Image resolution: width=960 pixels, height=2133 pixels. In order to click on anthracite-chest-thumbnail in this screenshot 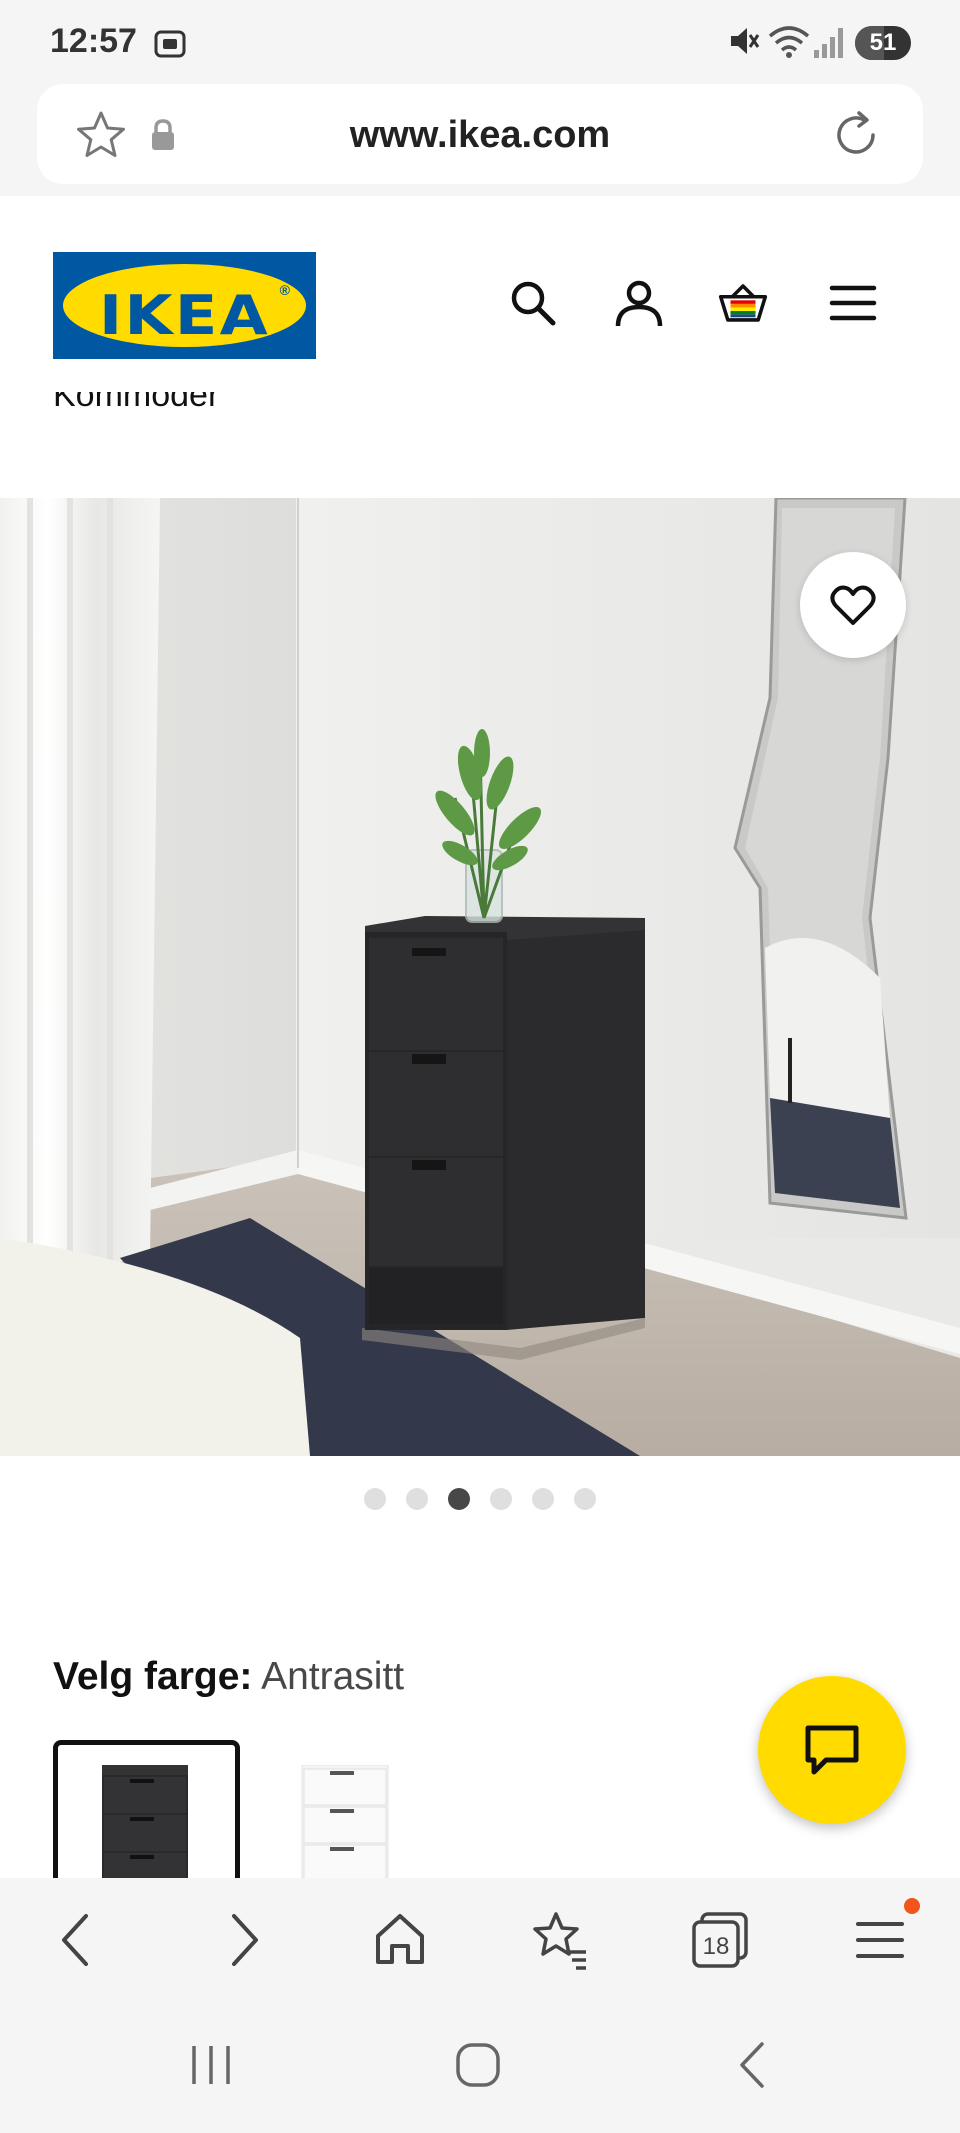, I will do `click(145, 1822)`.